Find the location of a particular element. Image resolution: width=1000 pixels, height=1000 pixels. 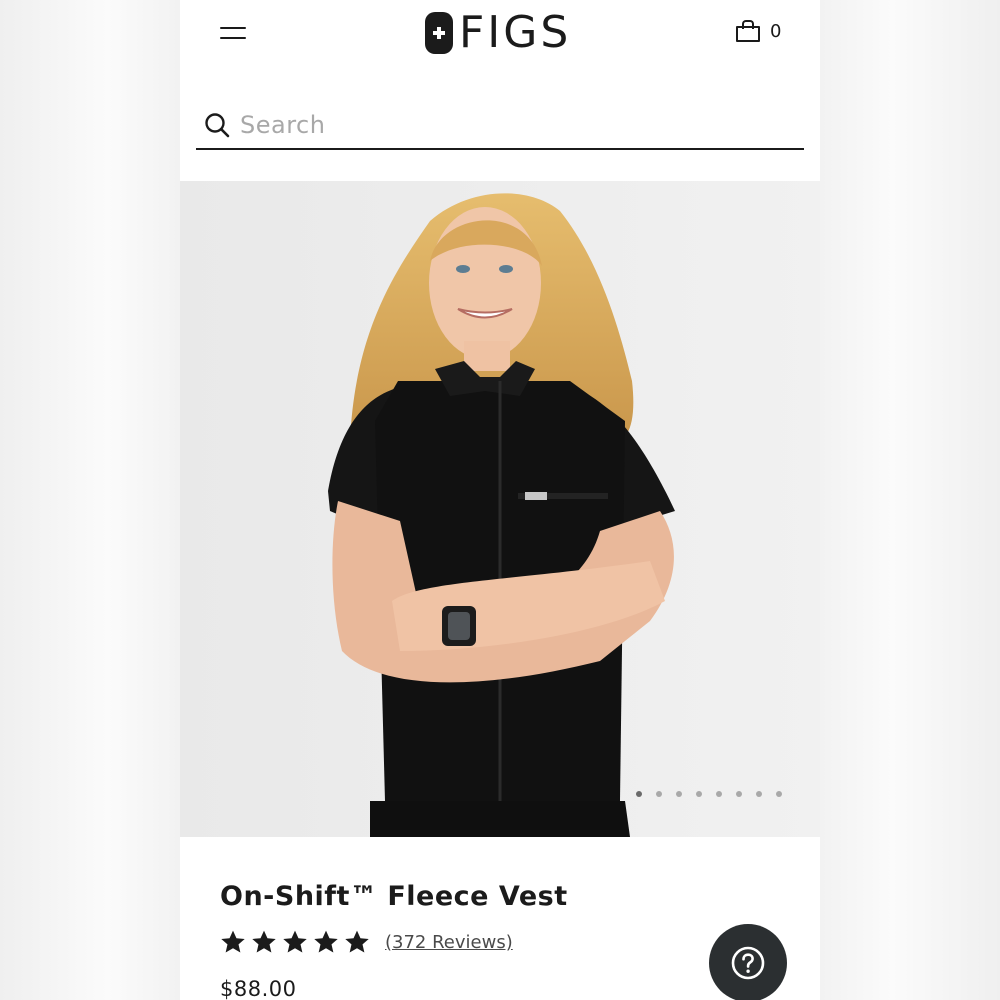

search-bar is located at coordinates (500, 126).